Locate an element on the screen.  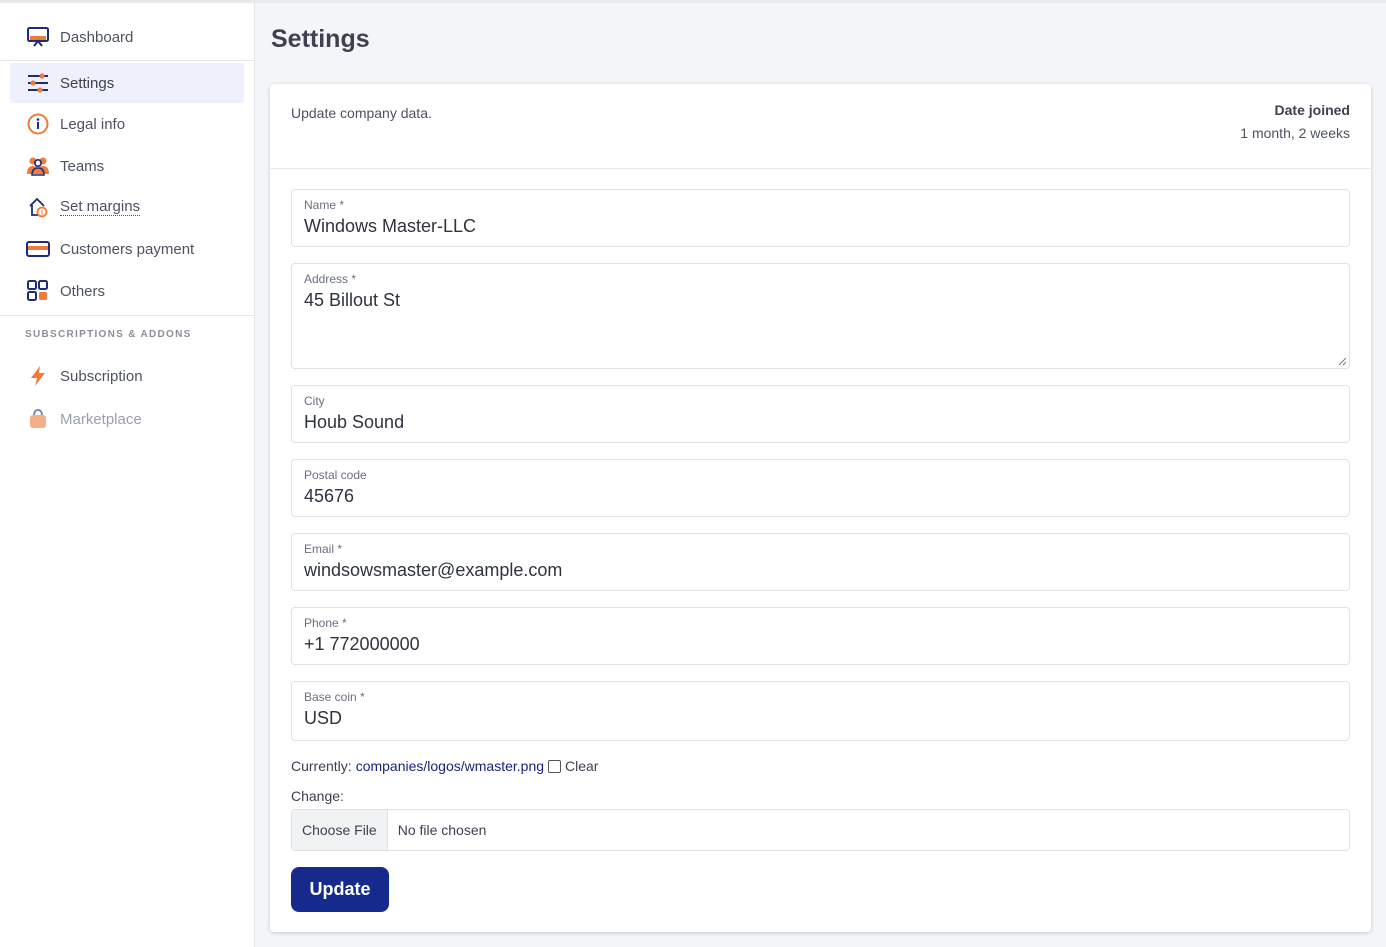
date-joined: Date joined 1 month, 2 weeks is located at coordinates (1295, 121).